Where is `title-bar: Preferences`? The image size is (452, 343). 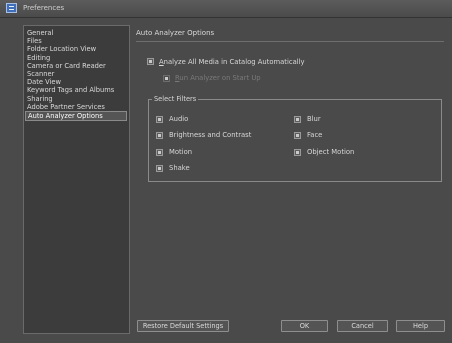 title-bar: Preferences is located at coordinates (226, 9).